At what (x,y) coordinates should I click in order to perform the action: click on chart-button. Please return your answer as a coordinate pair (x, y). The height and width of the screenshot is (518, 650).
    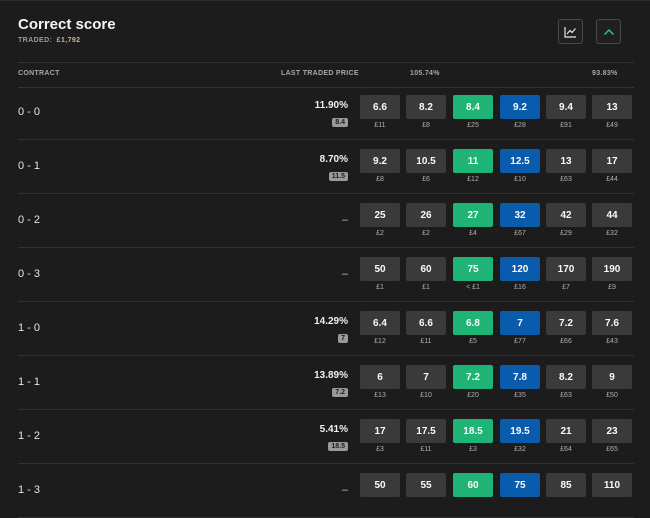
    Looking at the image, I should click on (570, 31).